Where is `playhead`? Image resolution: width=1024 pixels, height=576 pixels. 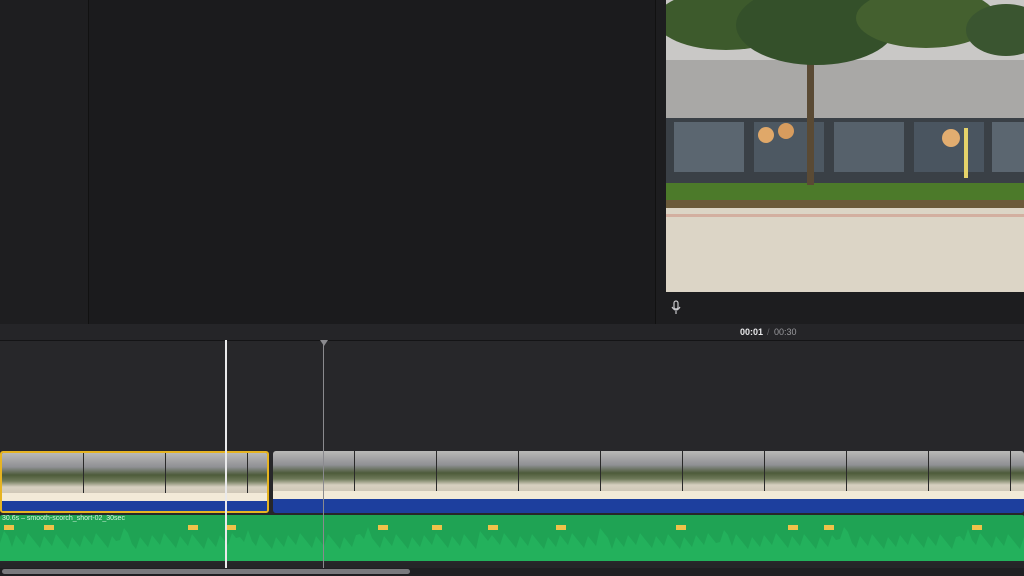 playhead is located at coordinates (226, 454).